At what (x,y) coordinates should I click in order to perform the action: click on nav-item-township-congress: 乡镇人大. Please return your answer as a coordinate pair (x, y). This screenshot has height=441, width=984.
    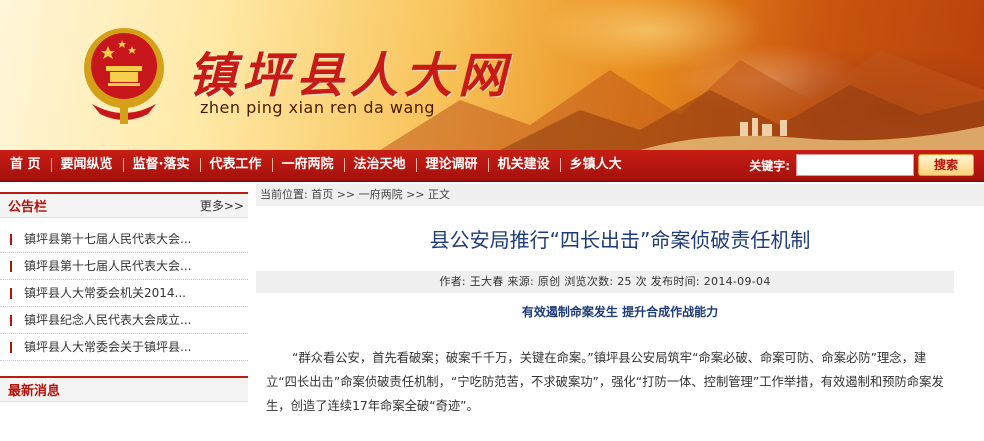
    Looking at the image, I should click on (595, 165).